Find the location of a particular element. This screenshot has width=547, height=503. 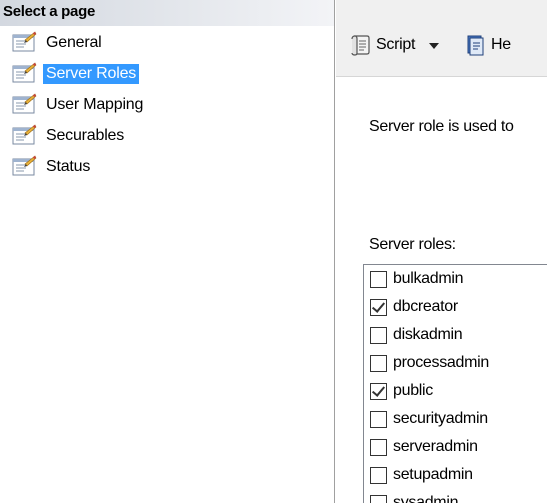

script-button: Script is located at coordinates (394, 45).